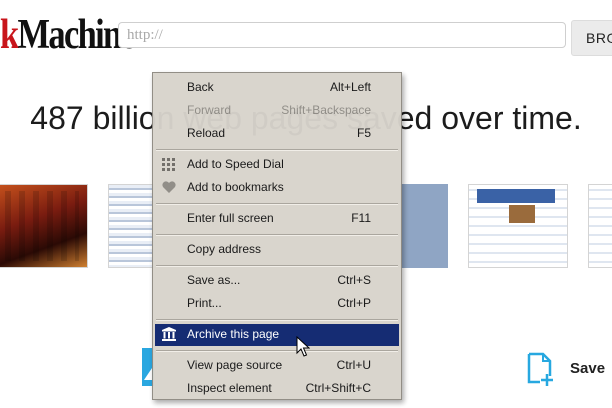 This screenshot has height=408, width=612. What do you see at coordinates (229, 388) in the screenshot?
I see `menu-item-label: Inspect element` at bounding box center [229, 388].